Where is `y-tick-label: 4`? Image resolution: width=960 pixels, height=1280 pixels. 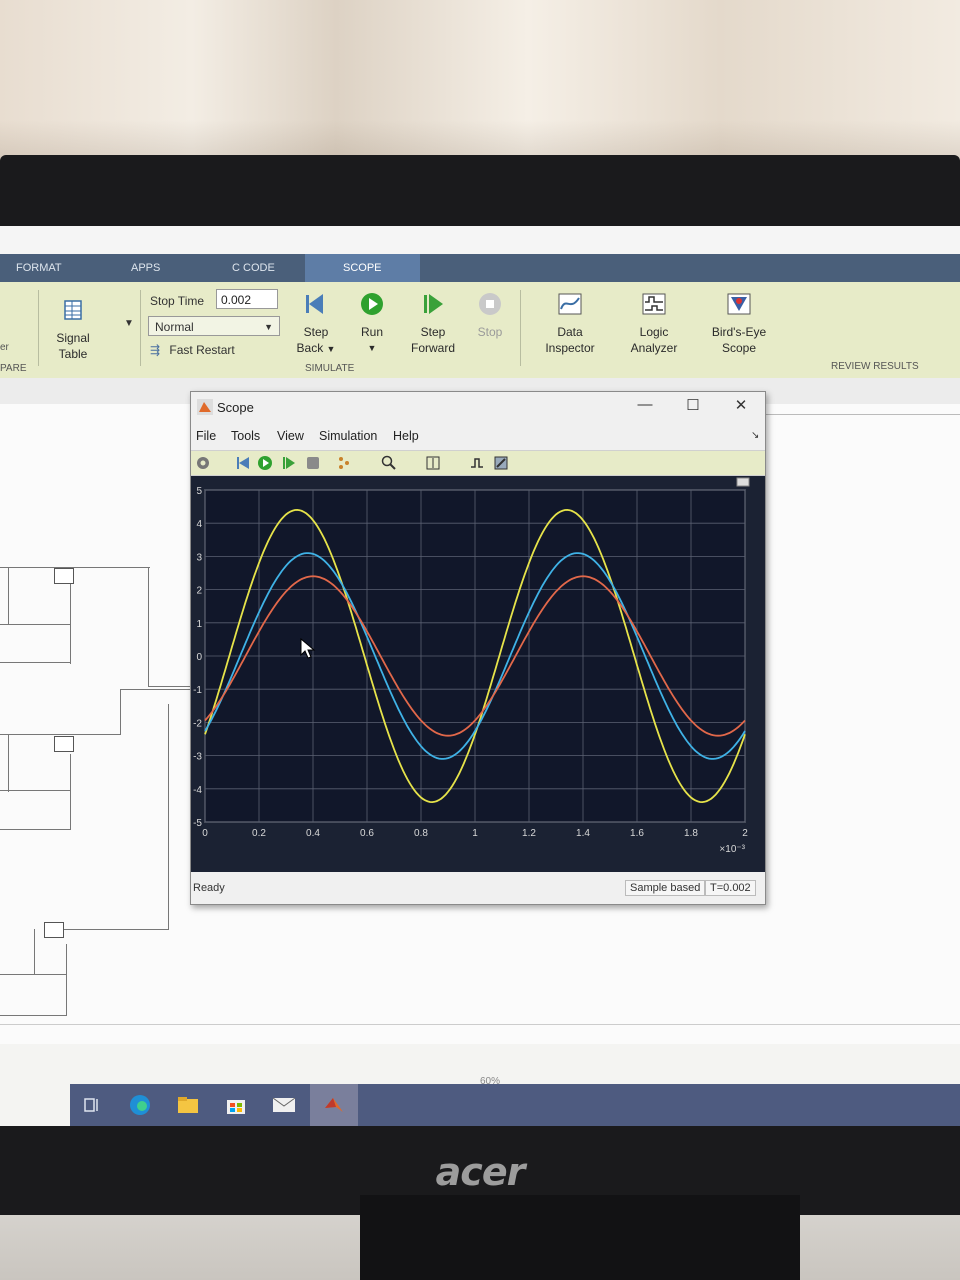 y-tick-label: 4 is located at coordinates (199, 524).